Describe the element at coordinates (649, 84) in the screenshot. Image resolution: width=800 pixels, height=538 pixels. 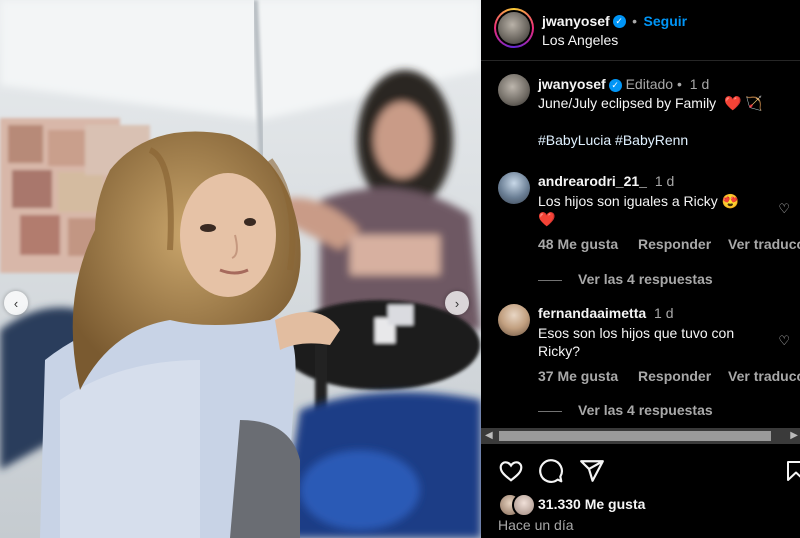
I see `edited-label: Editado` at that location.